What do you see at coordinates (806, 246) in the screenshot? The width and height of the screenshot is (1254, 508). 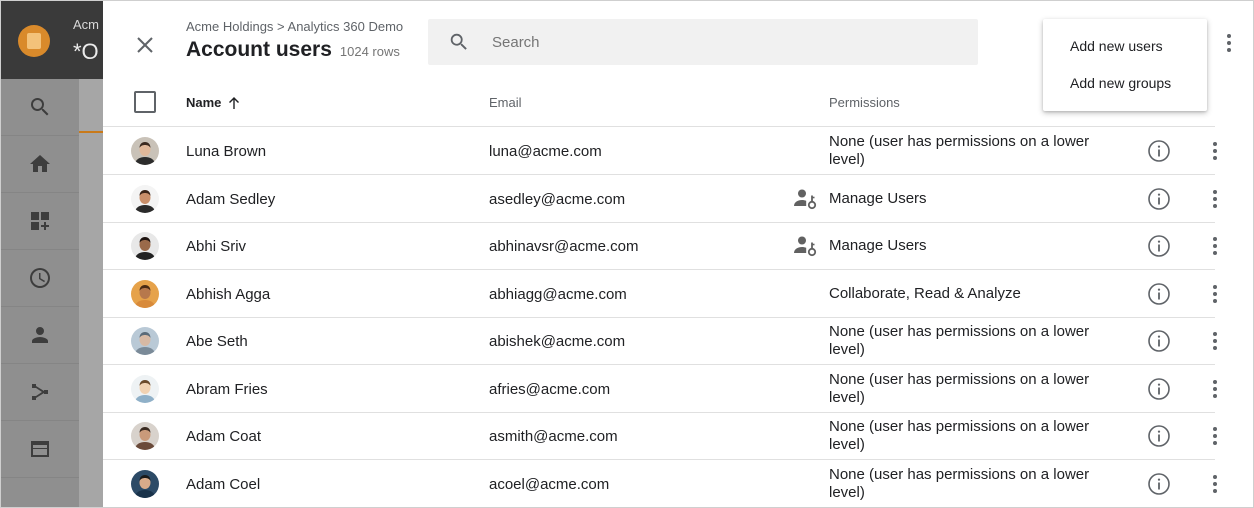 I see `manage-users-icon` at bounding box center [806, 246].